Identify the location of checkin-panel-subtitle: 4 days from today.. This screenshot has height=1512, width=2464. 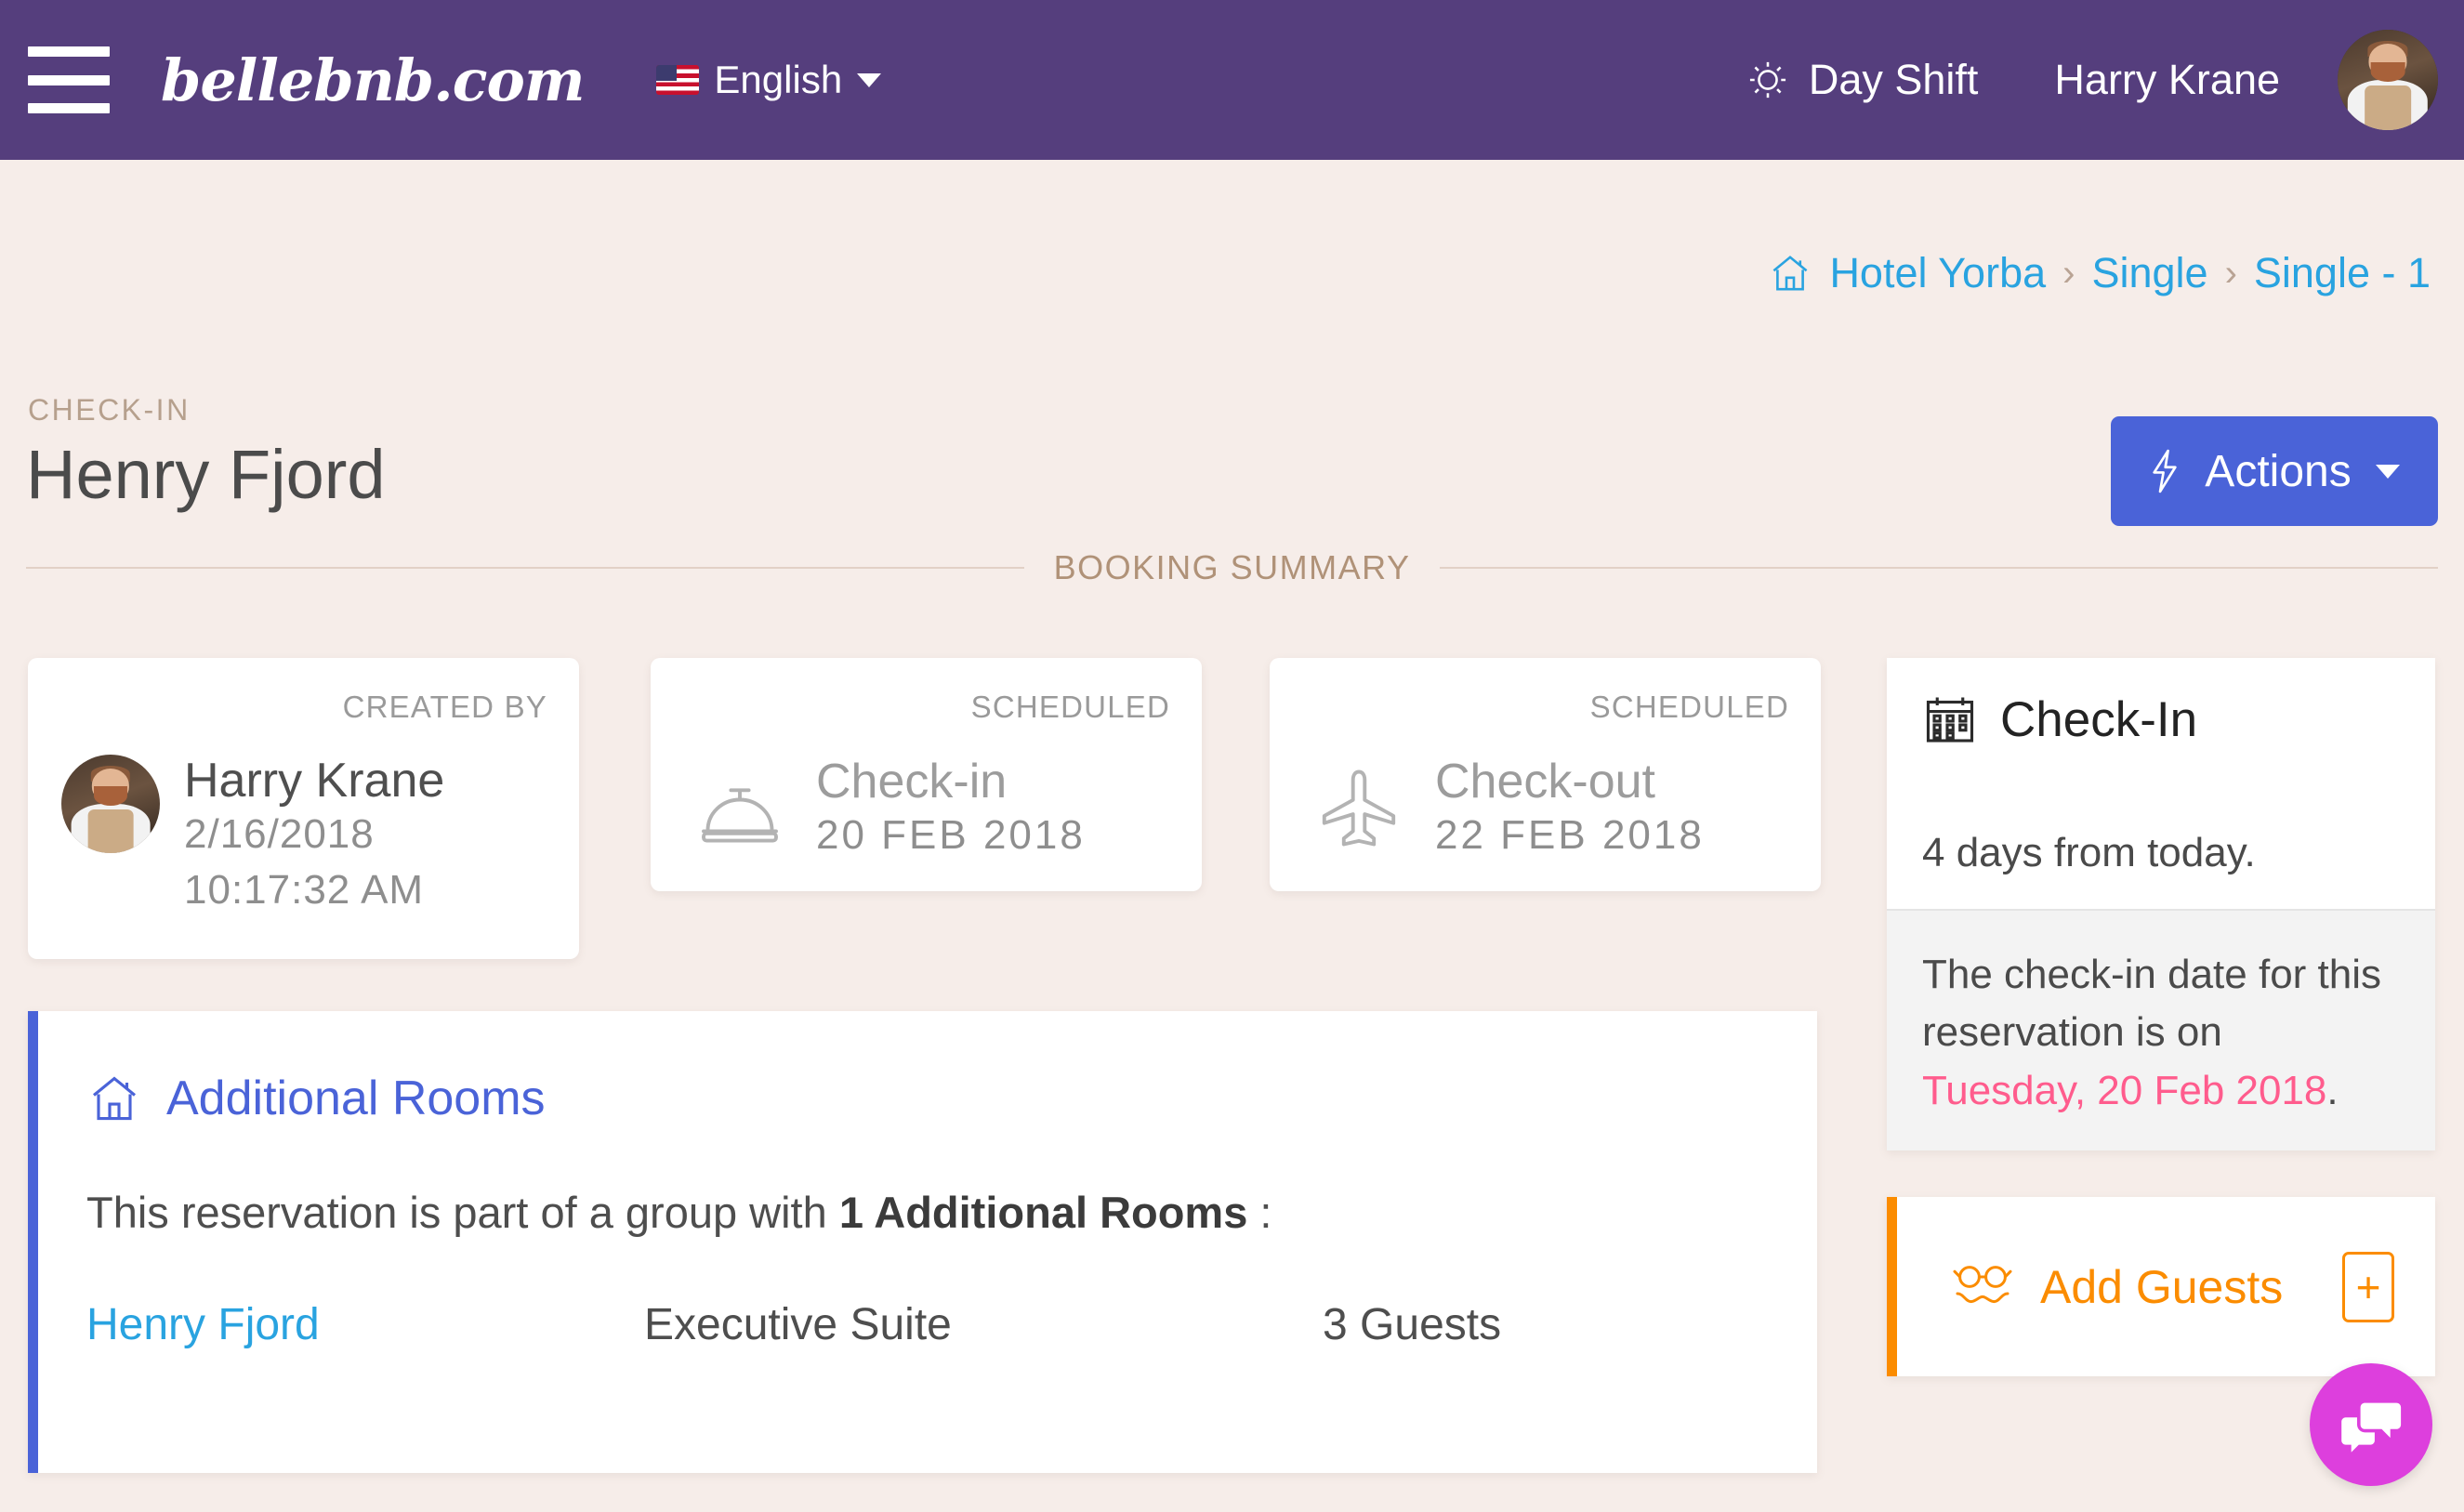
(2089, 852).